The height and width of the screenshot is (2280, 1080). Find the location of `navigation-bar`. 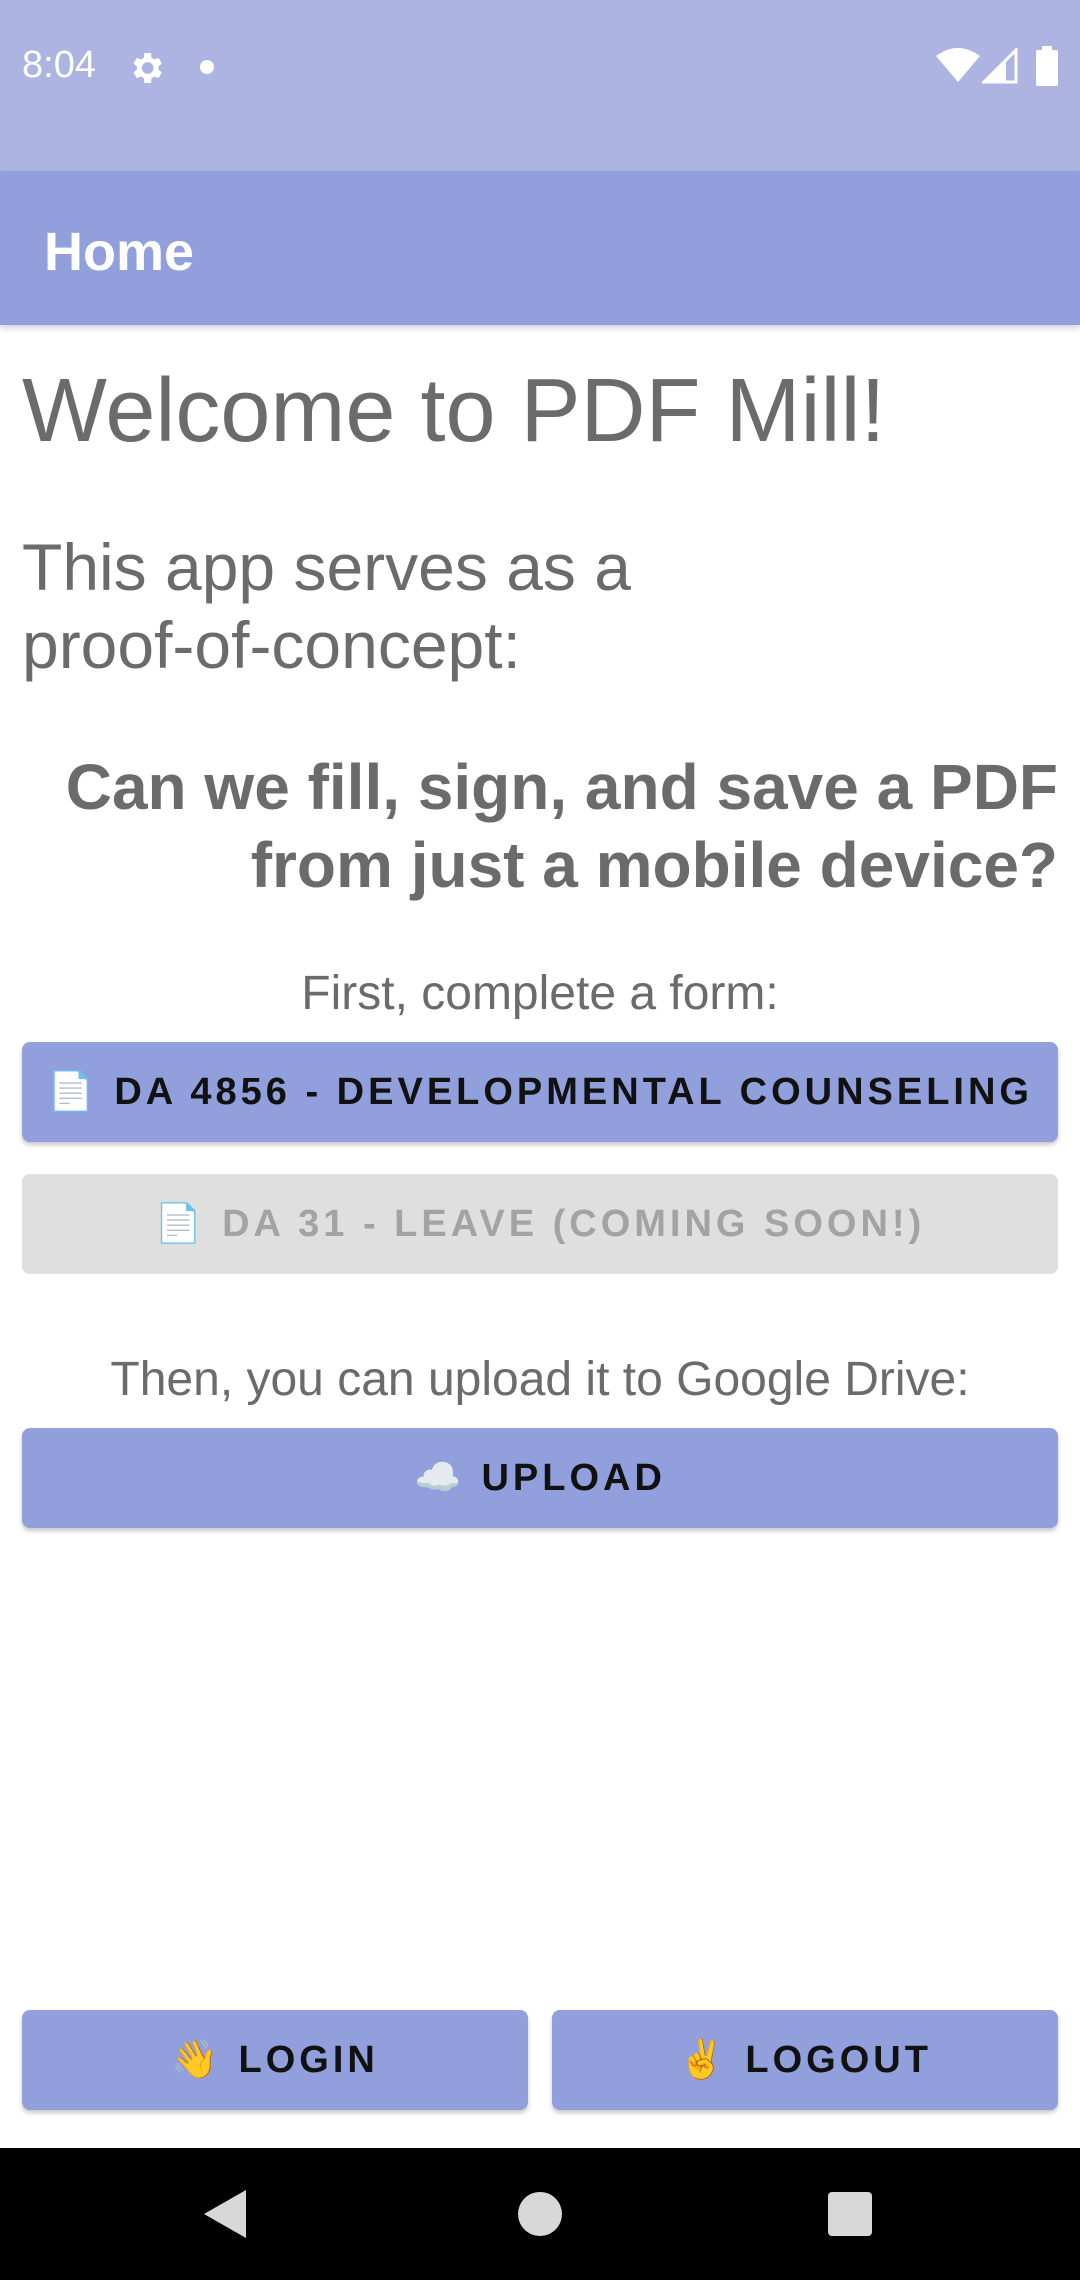

navigation-bar is located at coordinates (540, 2214).